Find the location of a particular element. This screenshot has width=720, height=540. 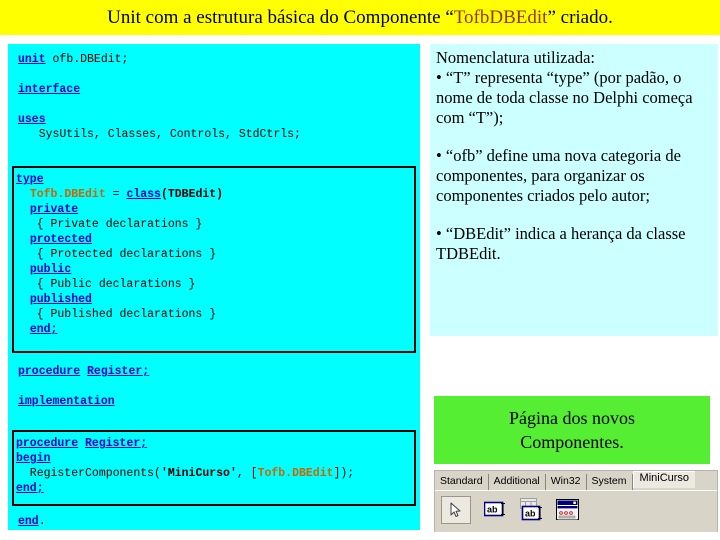

palette-tab-minicurso: MiniCurso is located at coordinates (664, 479).